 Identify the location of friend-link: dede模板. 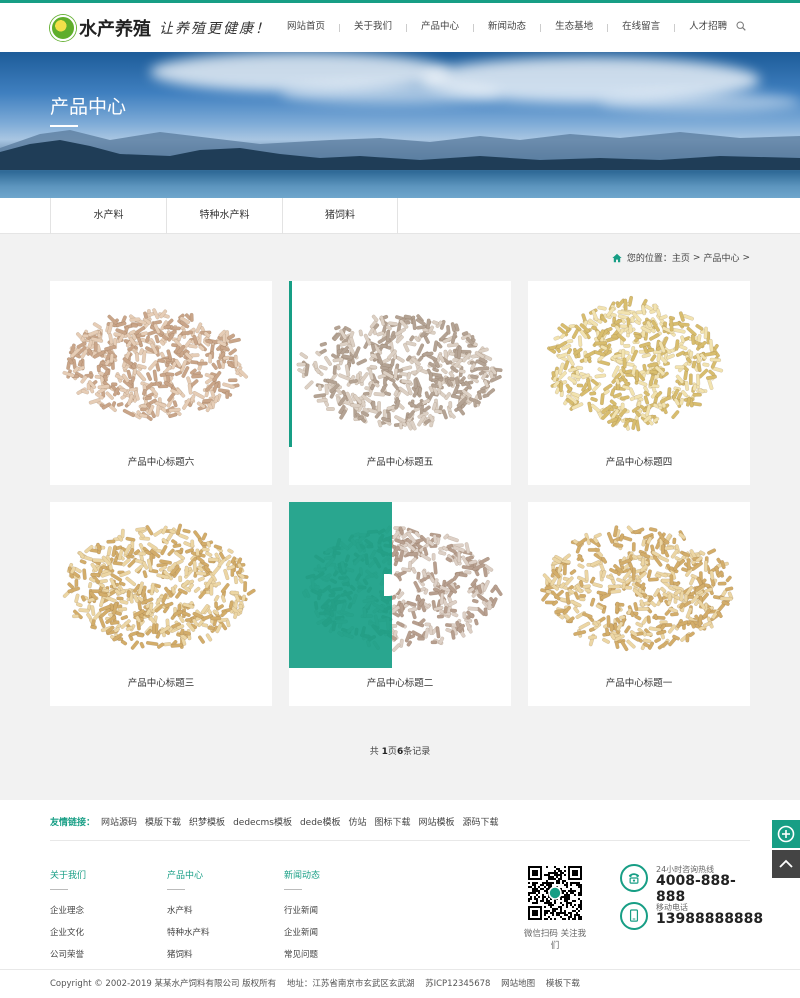
(320, 821).